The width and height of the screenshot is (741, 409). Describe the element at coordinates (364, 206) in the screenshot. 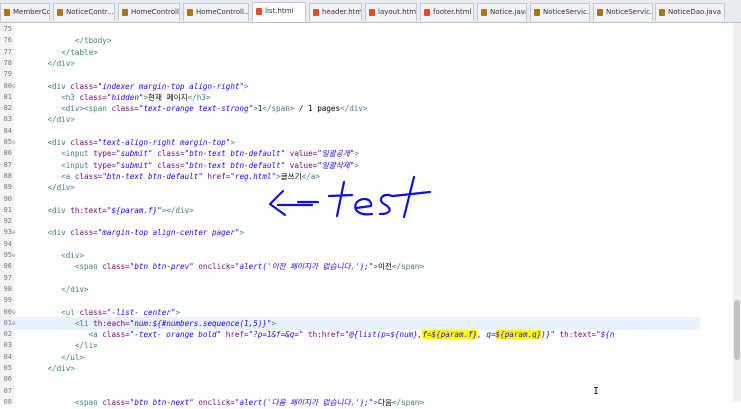

I see `letter-e` at that location.